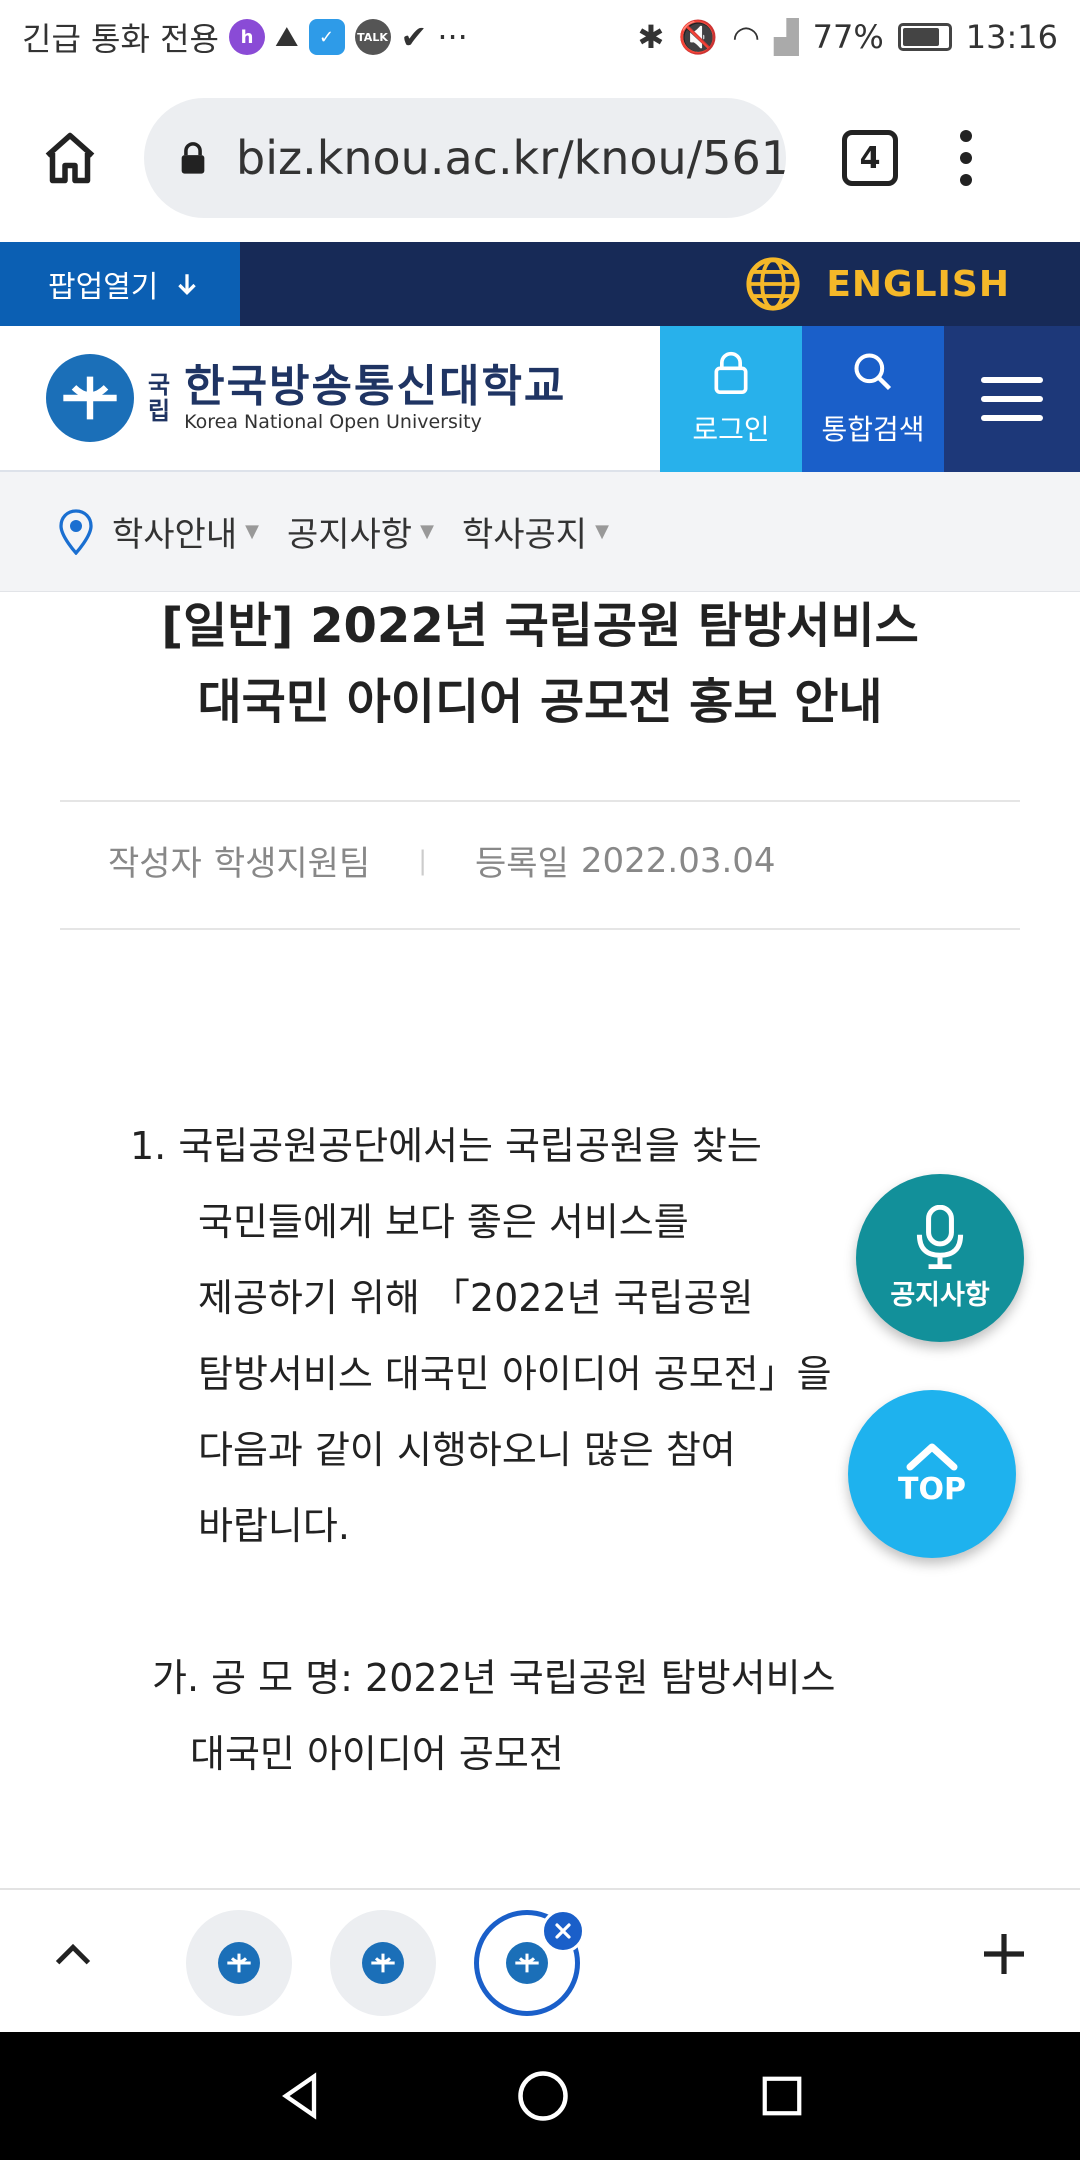  I want to click on mute-icon: 🔇, so click(698, 37).